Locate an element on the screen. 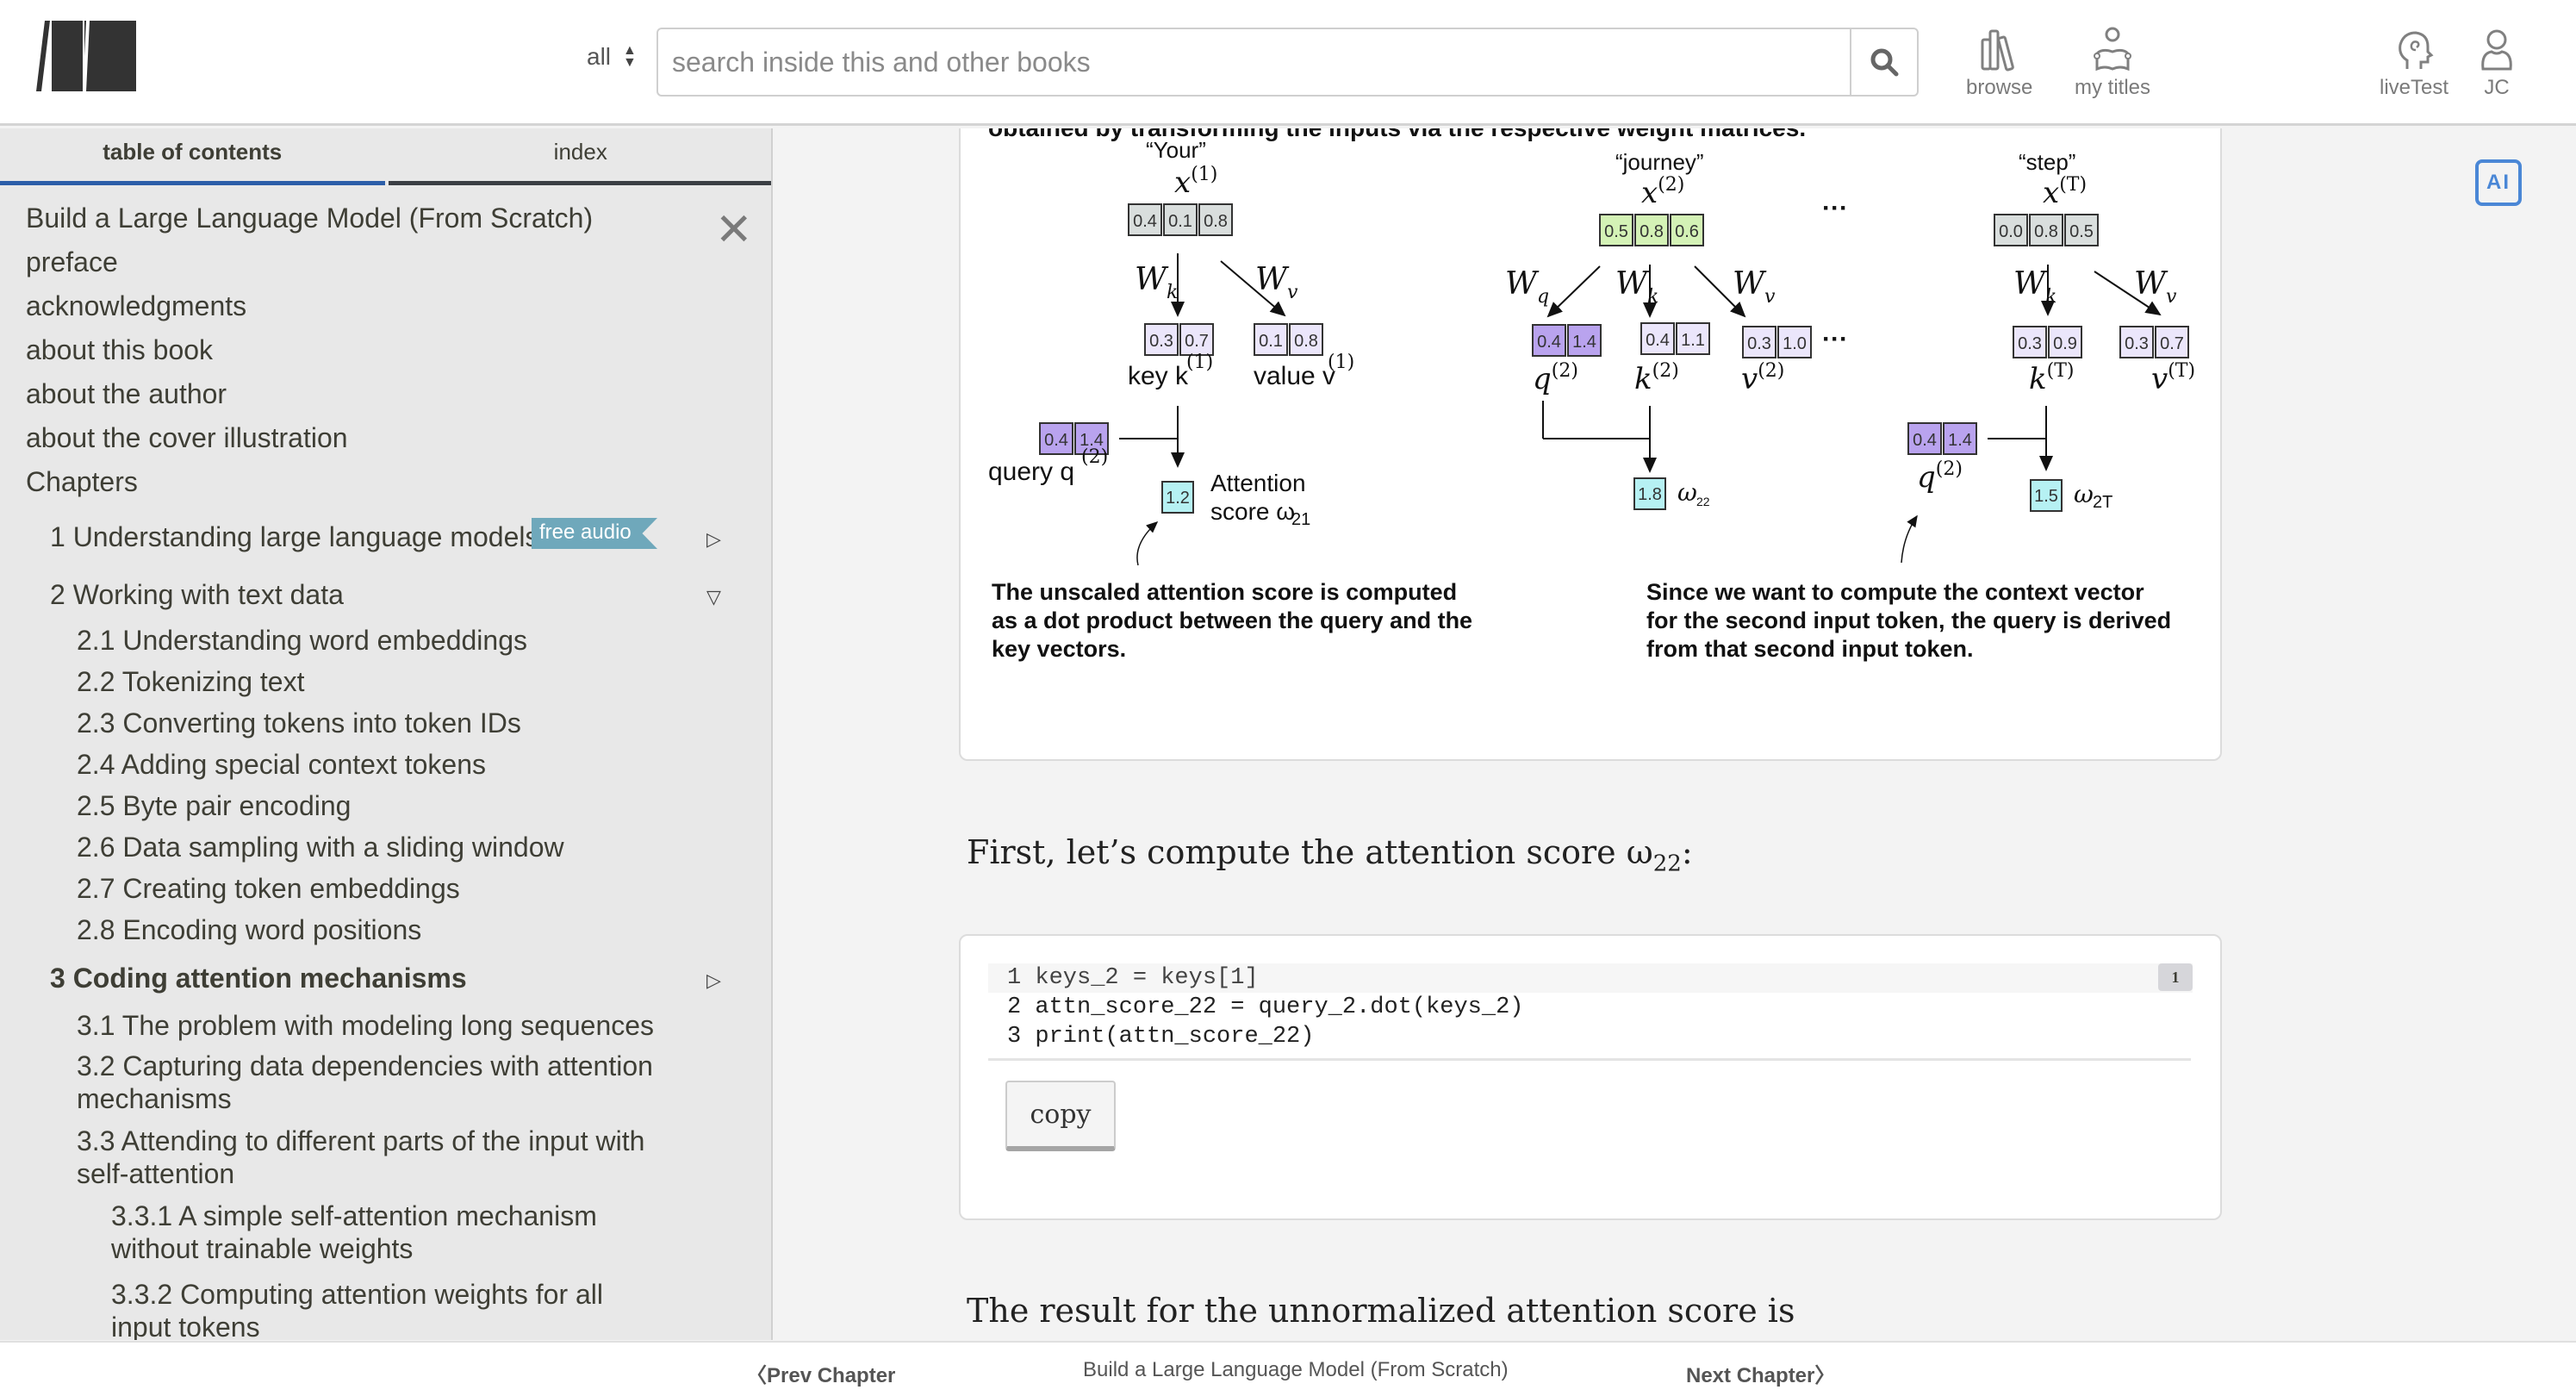 This screenshot has height=1396, width=2576. nav-livetest-label: liveTest is located at coordinates (2415, 87).